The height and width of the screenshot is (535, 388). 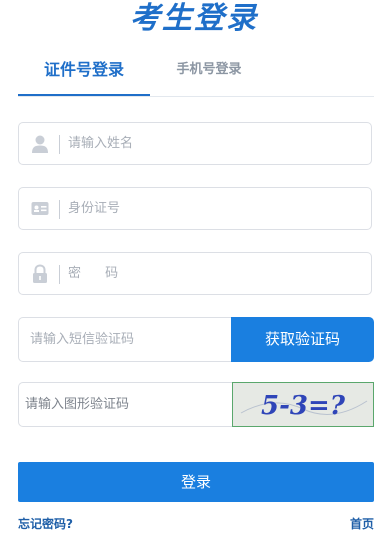 What do you see at coordinates (127, 339) in the screenshot?
I see `sms-code-input` at bounding box center [127, 339].